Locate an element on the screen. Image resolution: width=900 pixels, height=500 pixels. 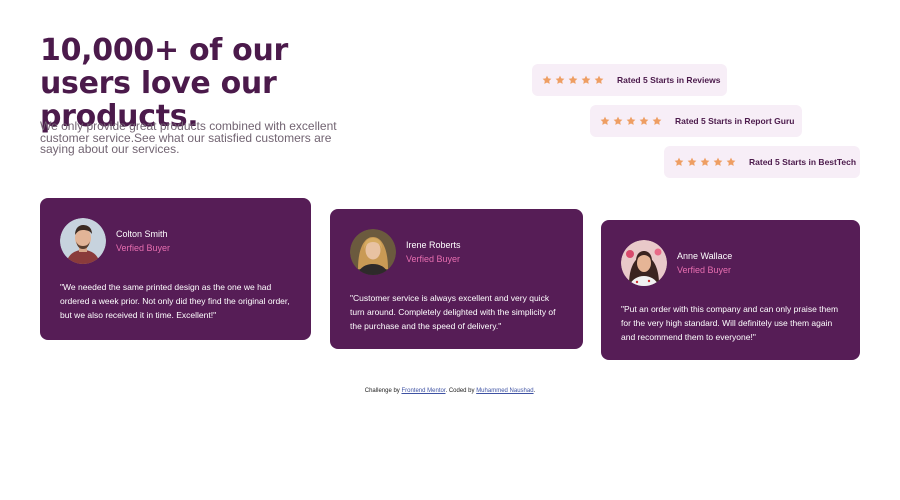
testimonial-header: Colton Smith Verfied Buyer is located at coordinates (175, 241).